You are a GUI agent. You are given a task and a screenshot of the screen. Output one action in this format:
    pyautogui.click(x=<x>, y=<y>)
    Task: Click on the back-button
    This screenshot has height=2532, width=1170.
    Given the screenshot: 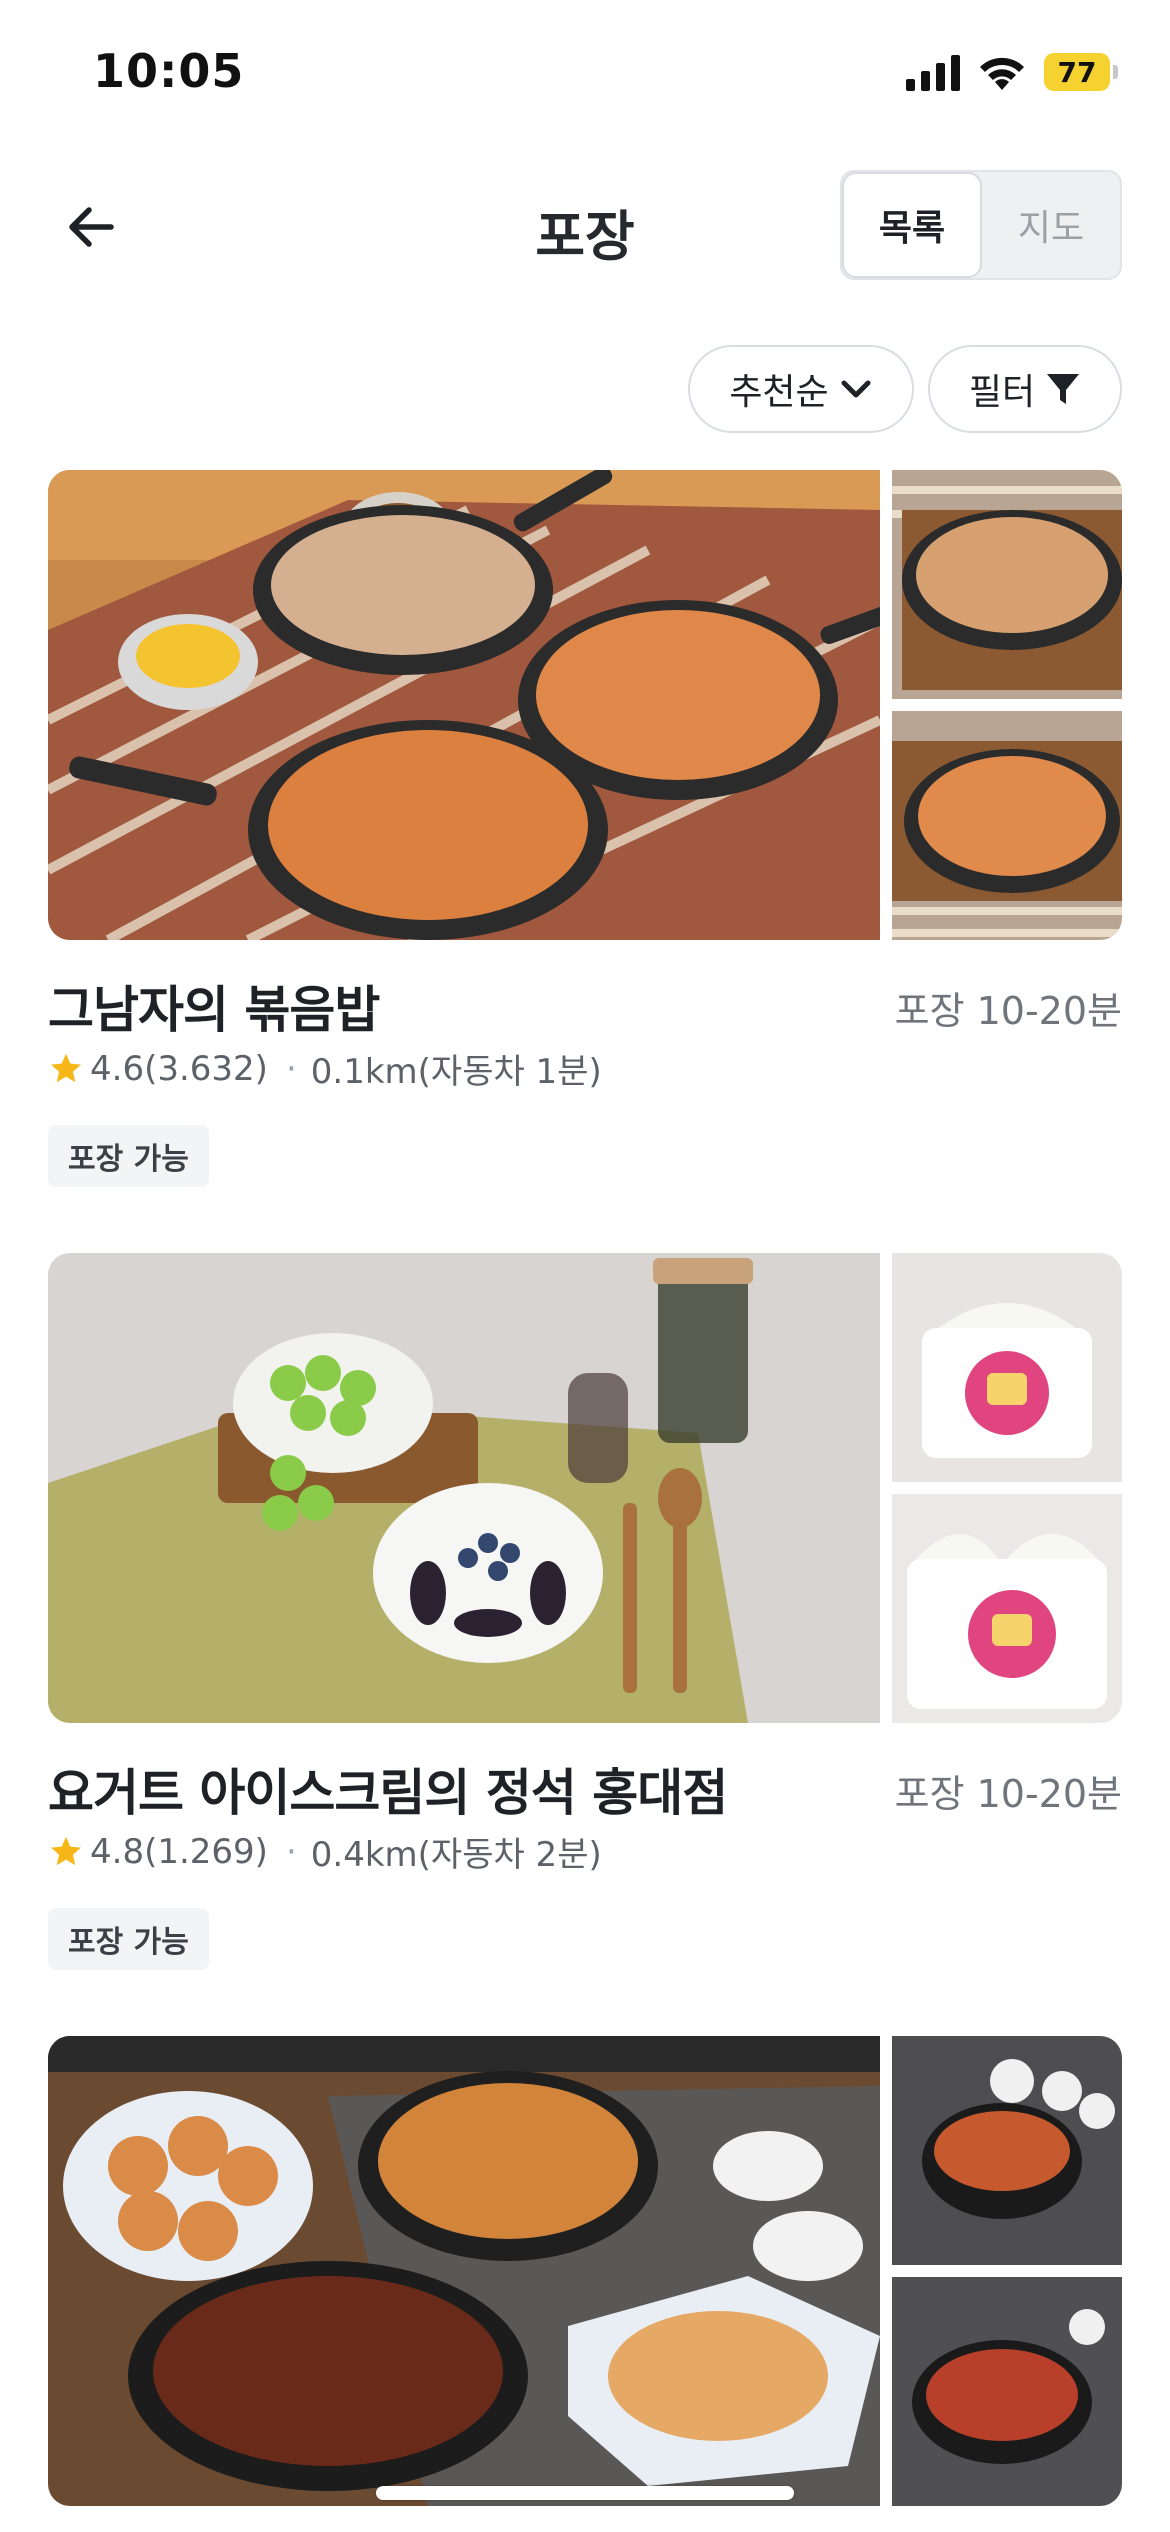 What is the action you would take?
    pyautogui.click(x=91, y=227)
    